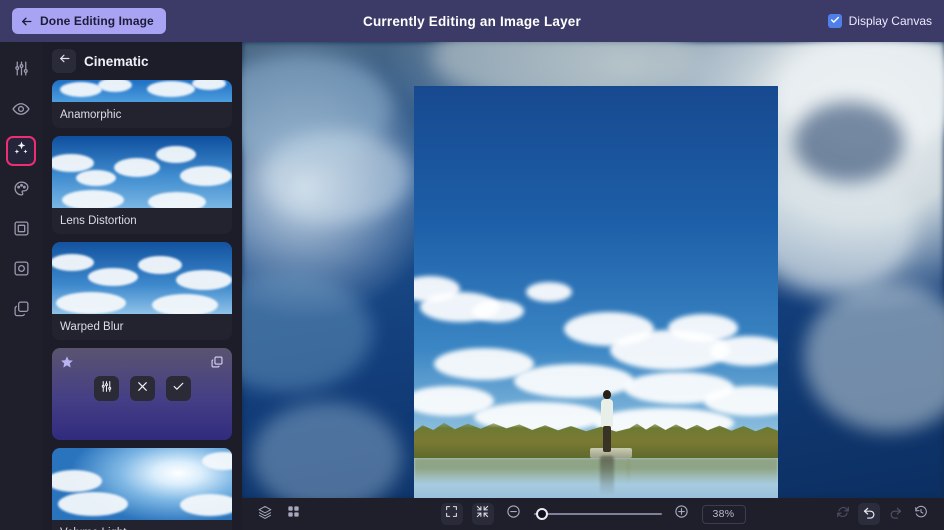 This screenshot has width=944, height=530. I want to click on plus-circle-icon, so click(681, 514).